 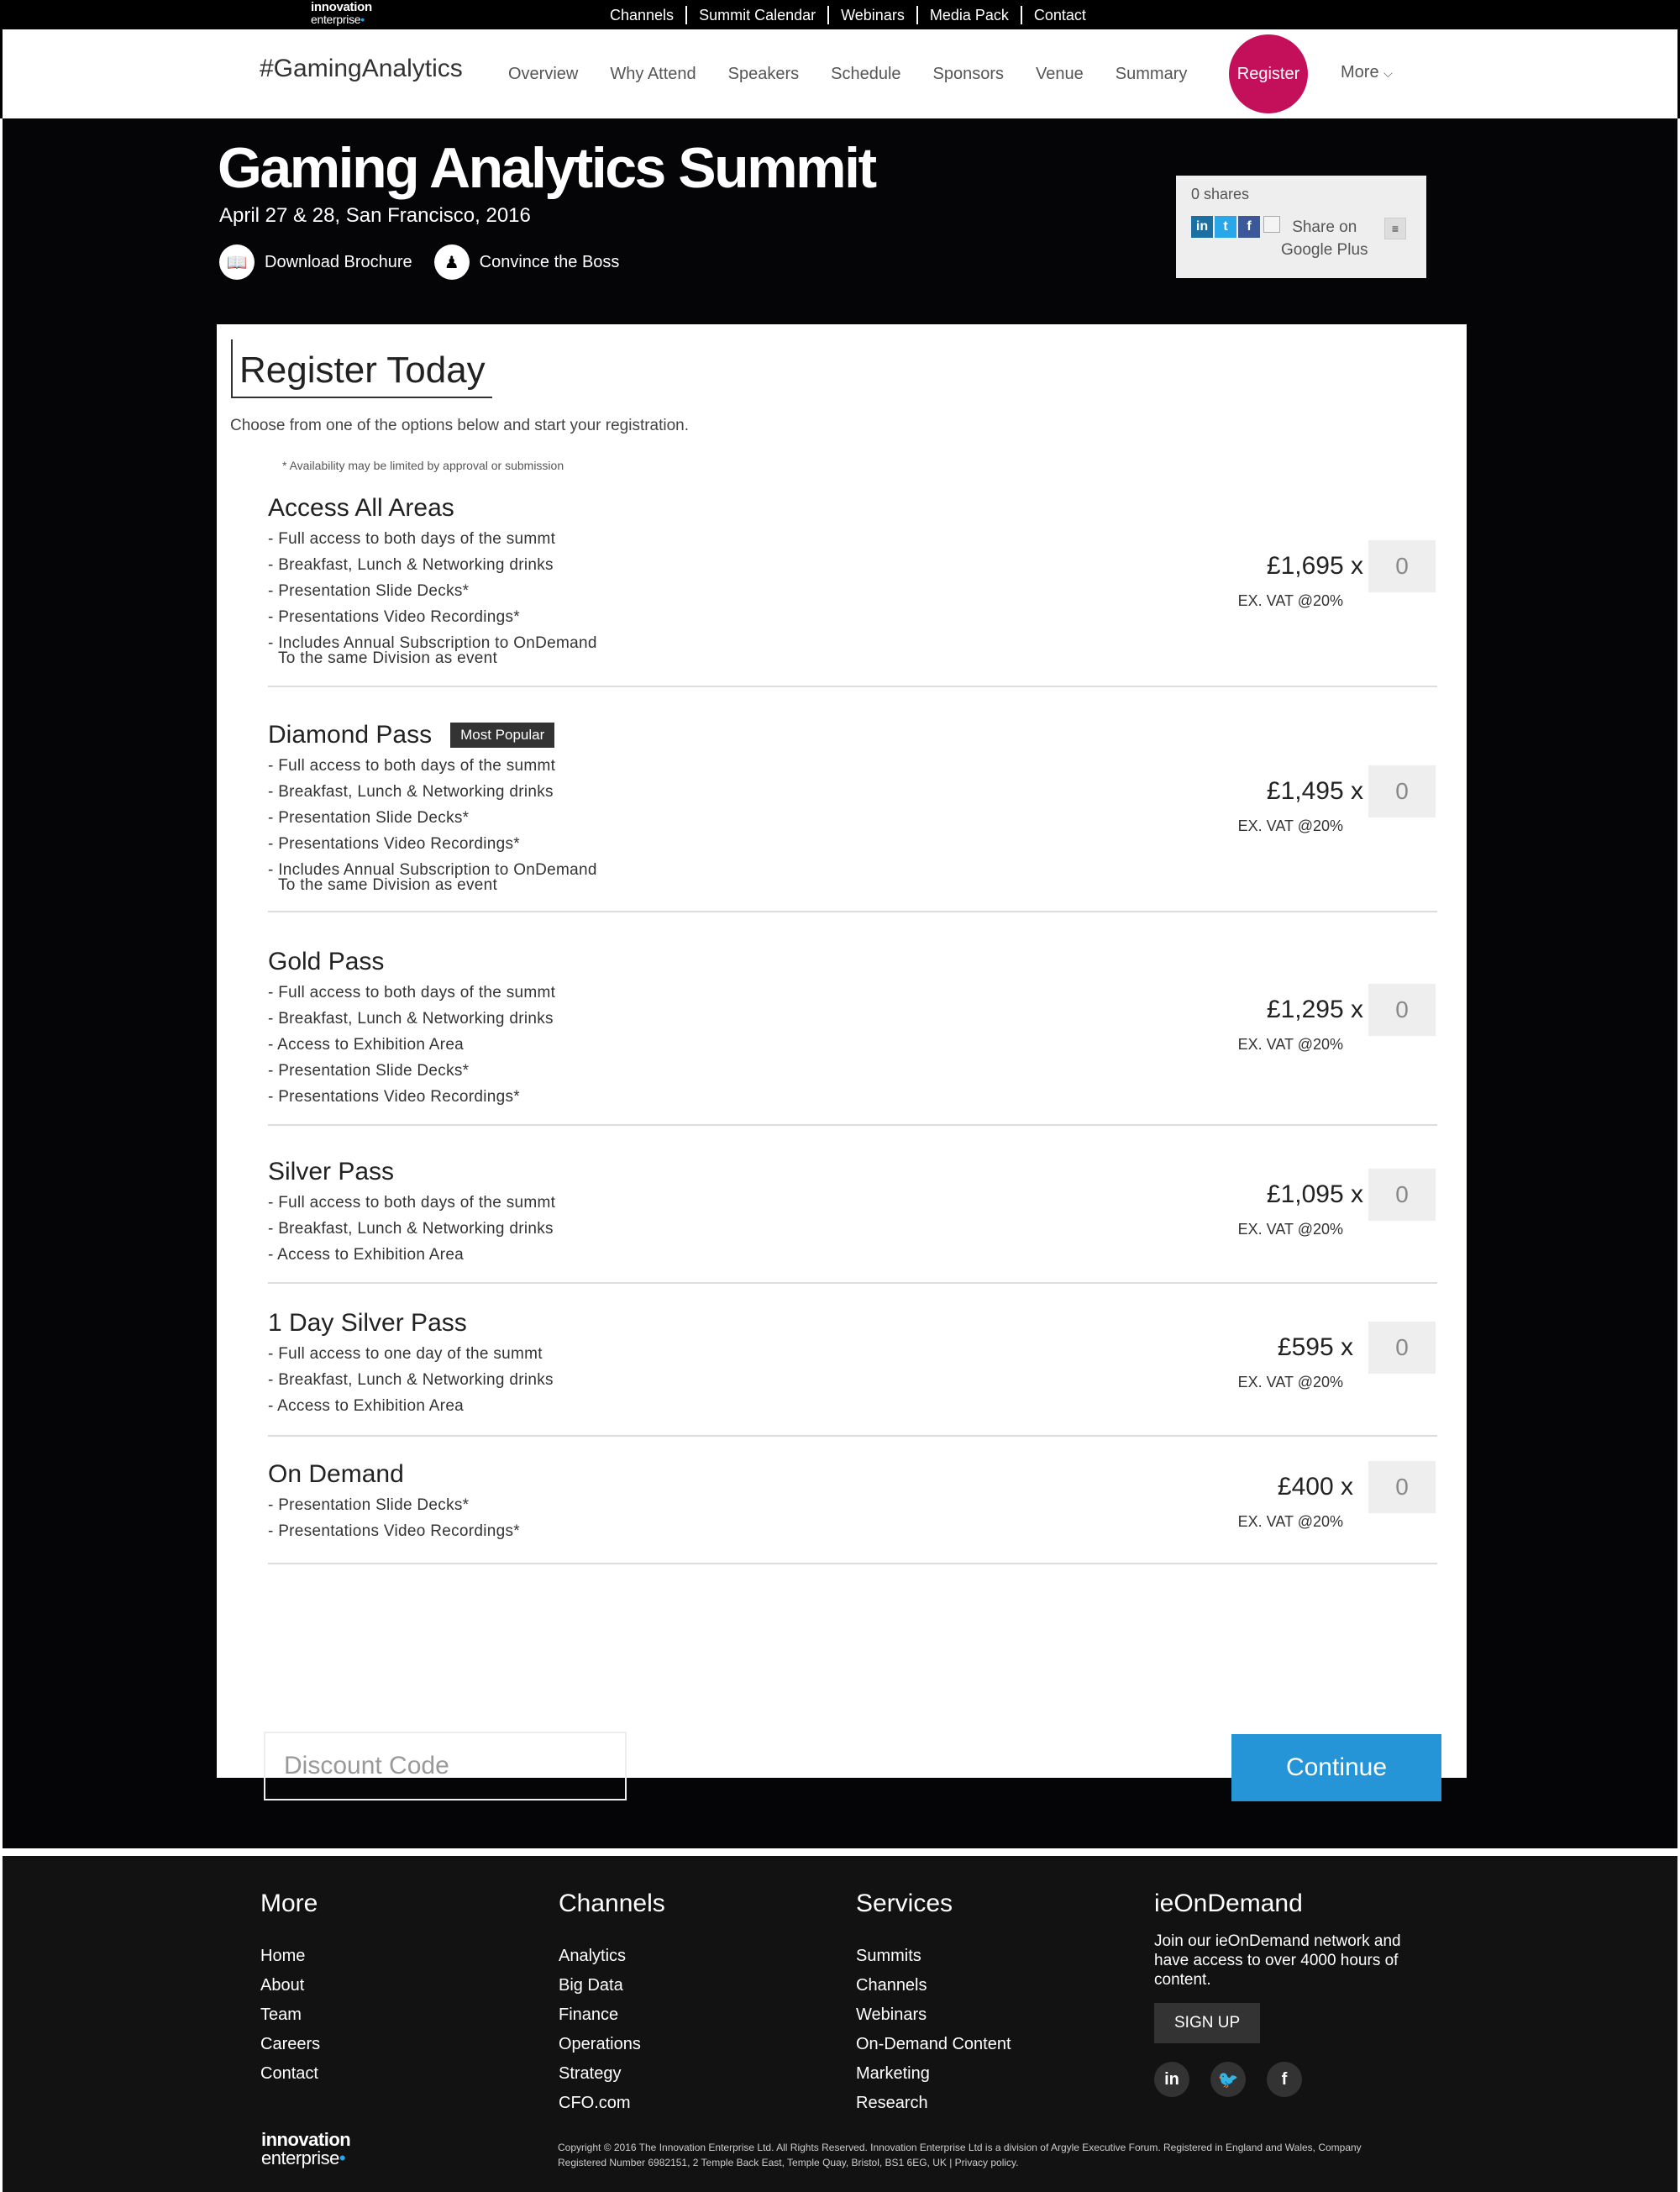 I want to click on nav-overview: Overview, so click(x=543, y=74).